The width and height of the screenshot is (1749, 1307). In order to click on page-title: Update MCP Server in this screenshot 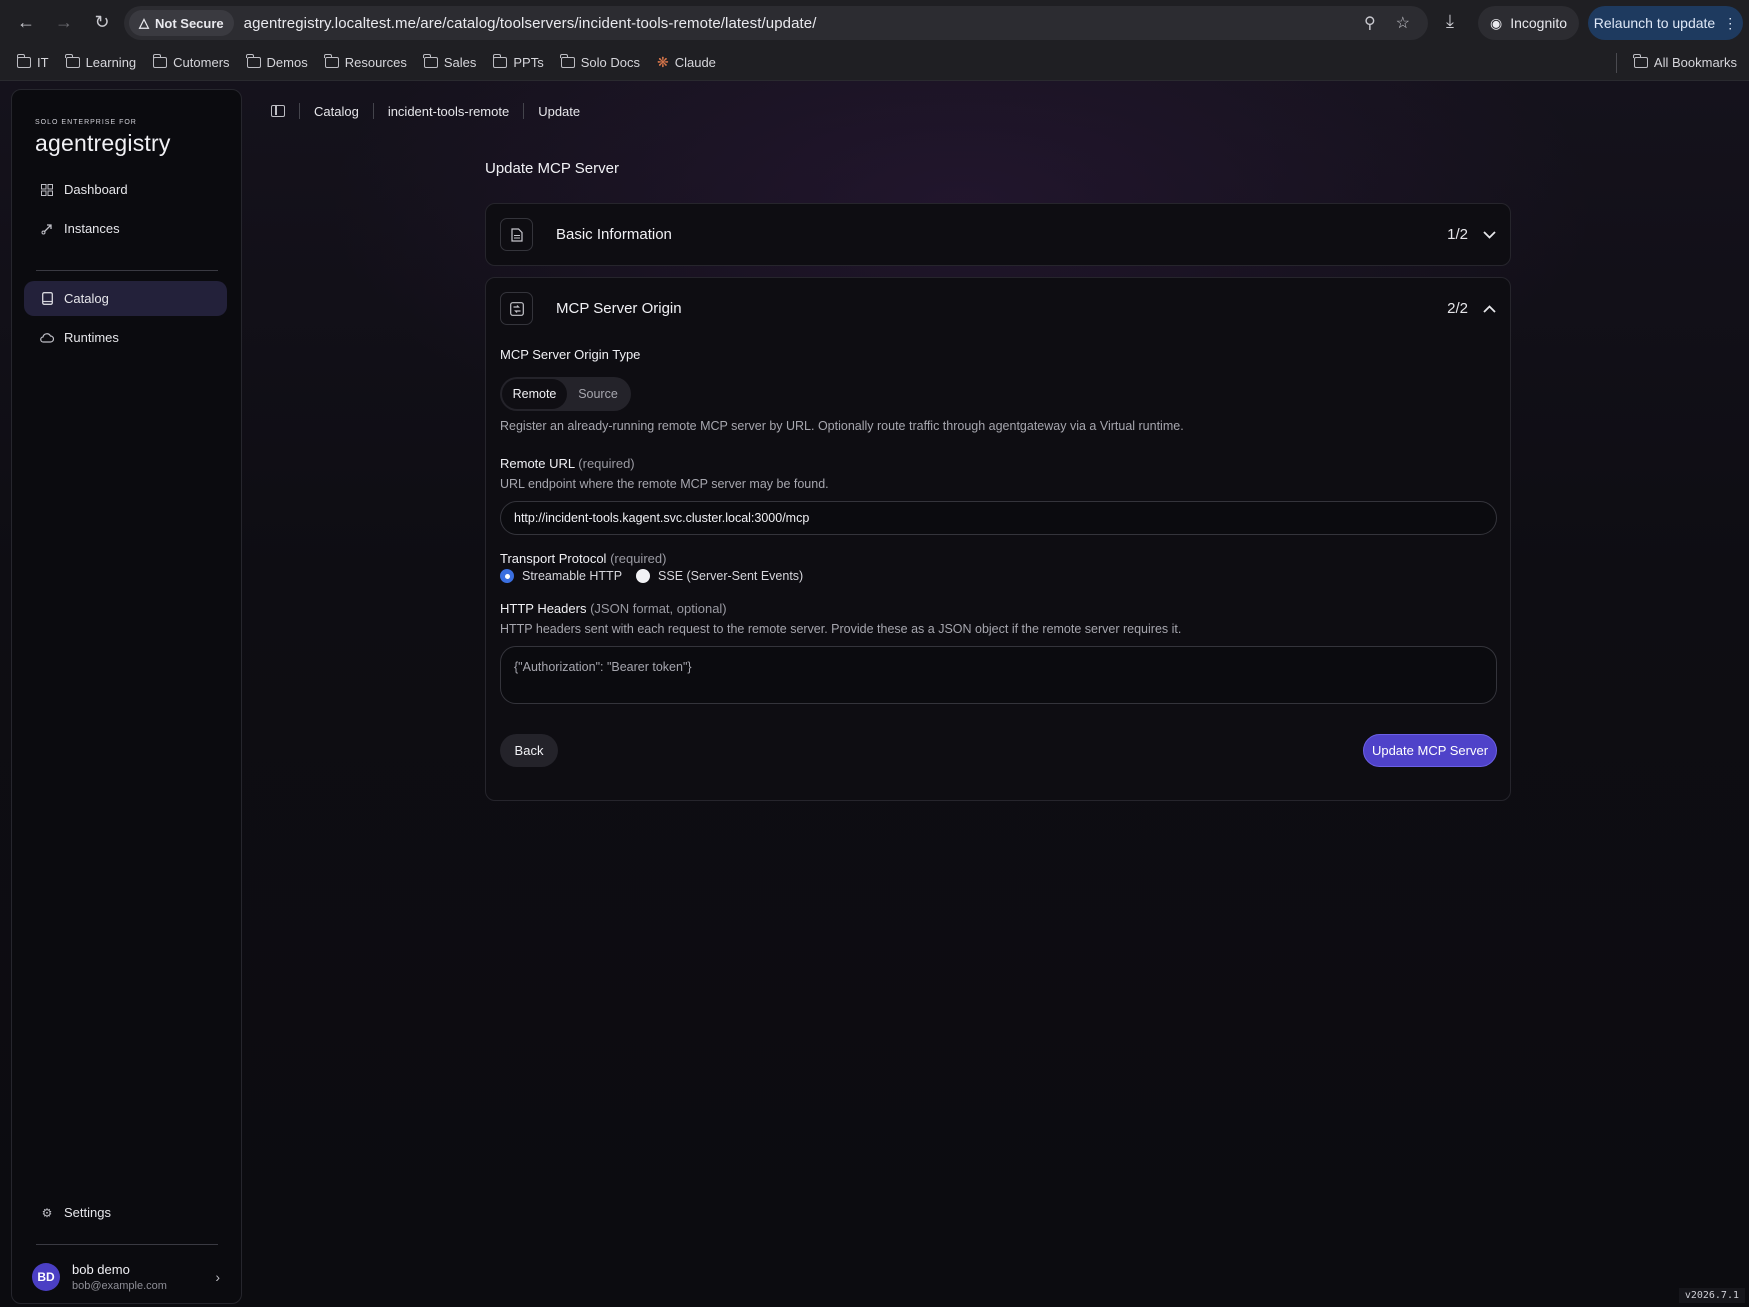, I will do `click(552, 168)`.